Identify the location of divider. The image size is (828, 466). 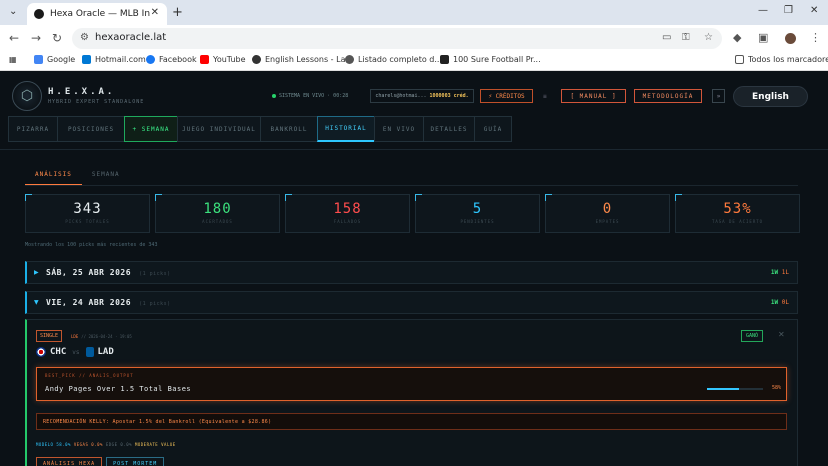
(411, 185).